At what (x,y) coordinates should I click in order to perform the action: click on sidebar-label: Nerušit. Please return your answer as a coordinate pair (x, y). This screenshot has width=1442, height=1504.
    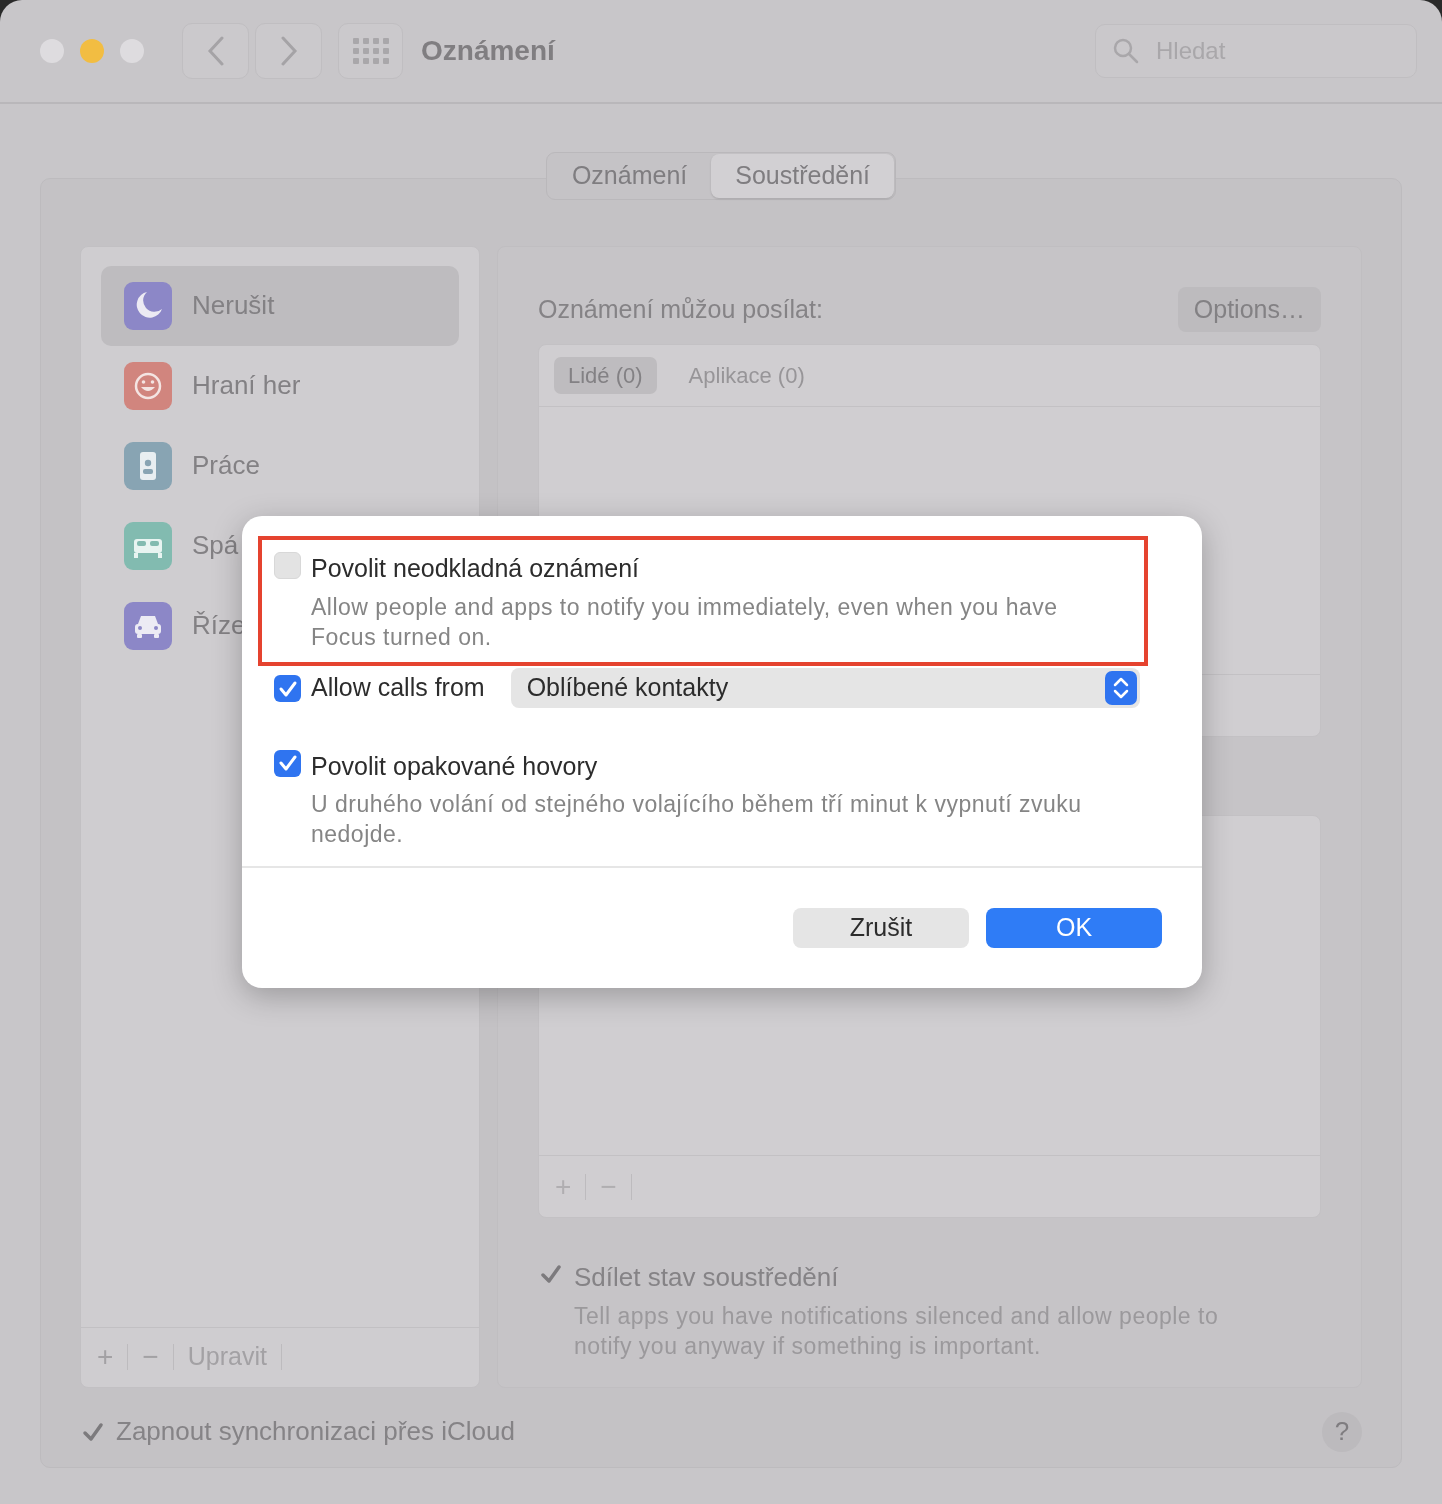
    Looking at the image, I should click on (233, 305).